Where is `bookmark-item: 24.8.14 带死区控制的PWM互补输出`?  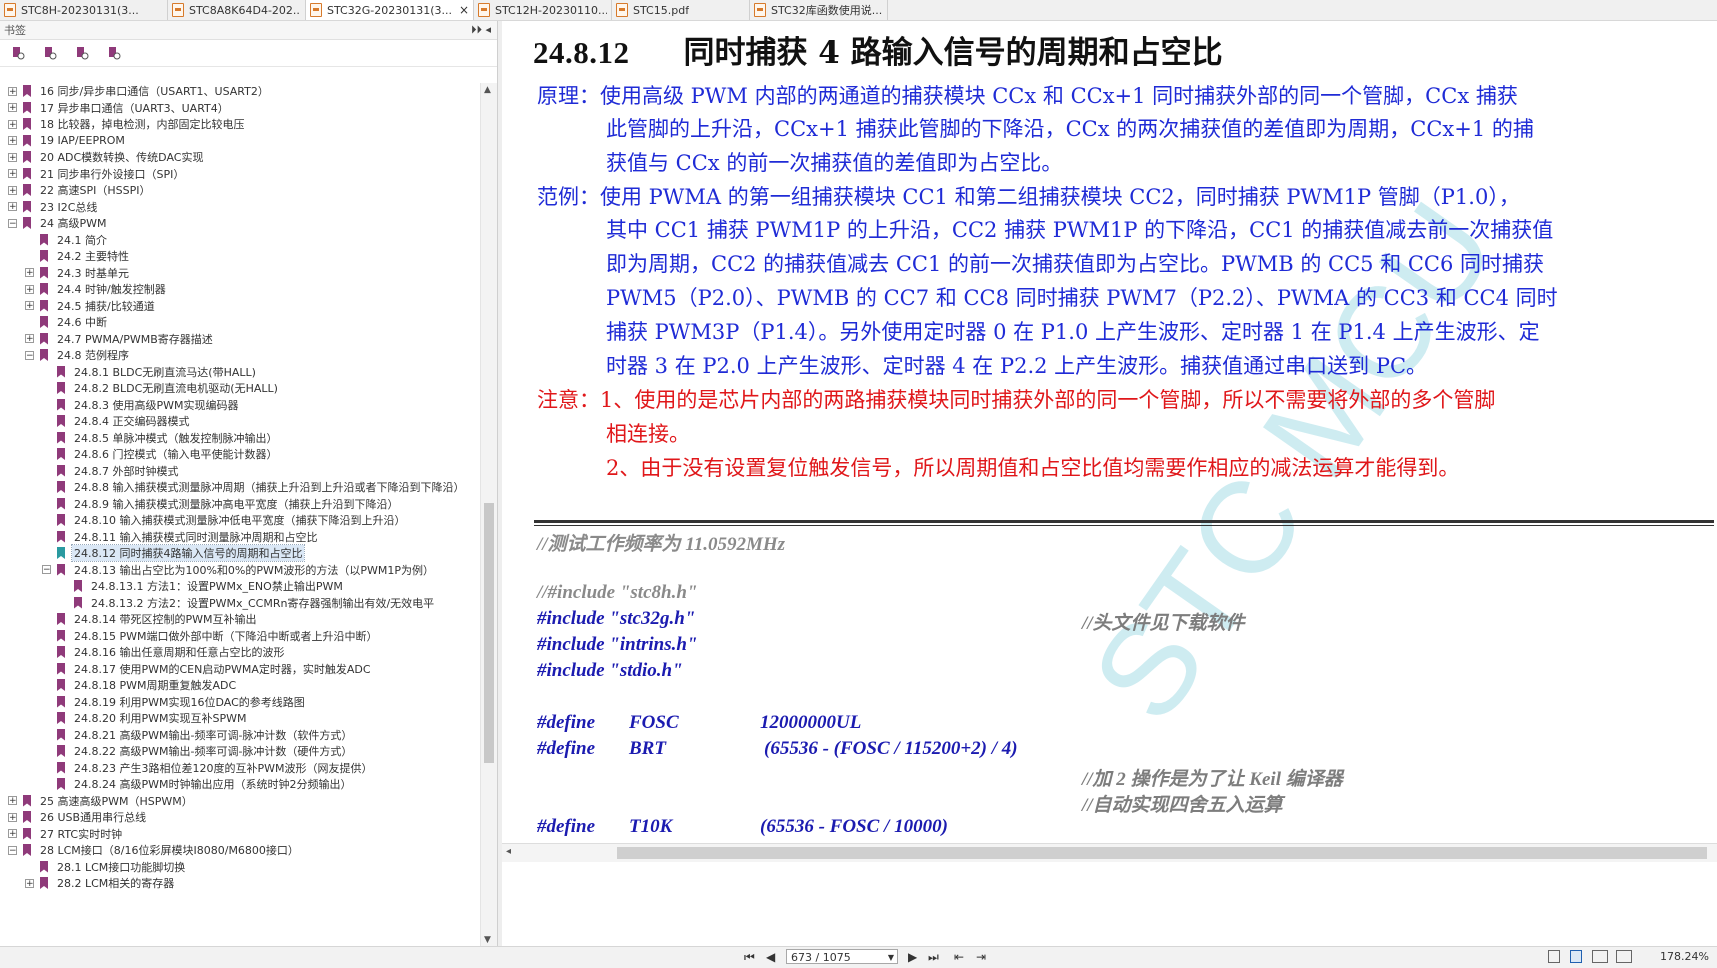 bookmark-item: 24.8.14 带死区控制的PWM互补输出 is located at coordinates (150, 619).